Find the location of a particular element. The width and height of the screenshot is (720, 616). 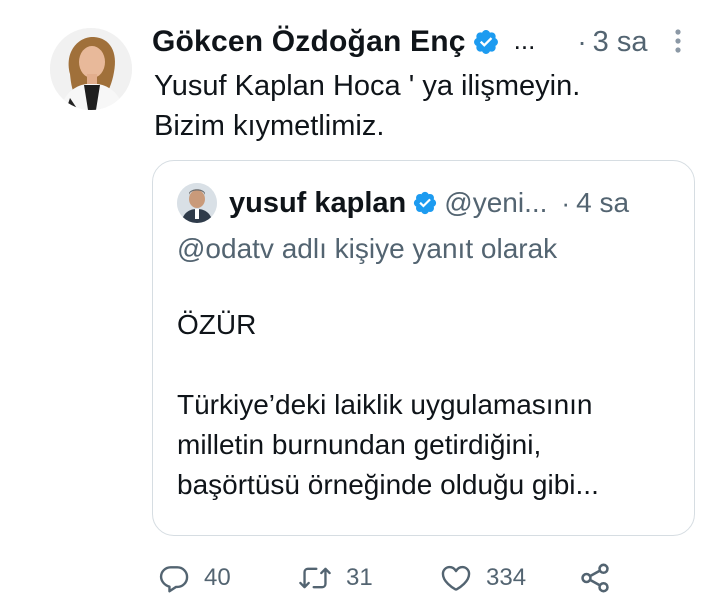

tweet-text-line: Bizim kıymetlimiz. is located at coordinates (269, 126).